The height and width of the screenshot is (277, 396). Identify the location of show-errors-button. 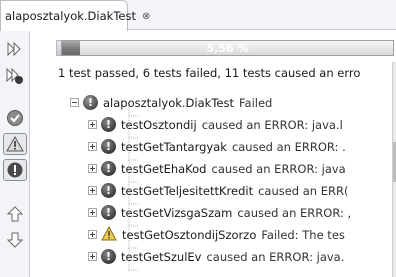
(15, 170).